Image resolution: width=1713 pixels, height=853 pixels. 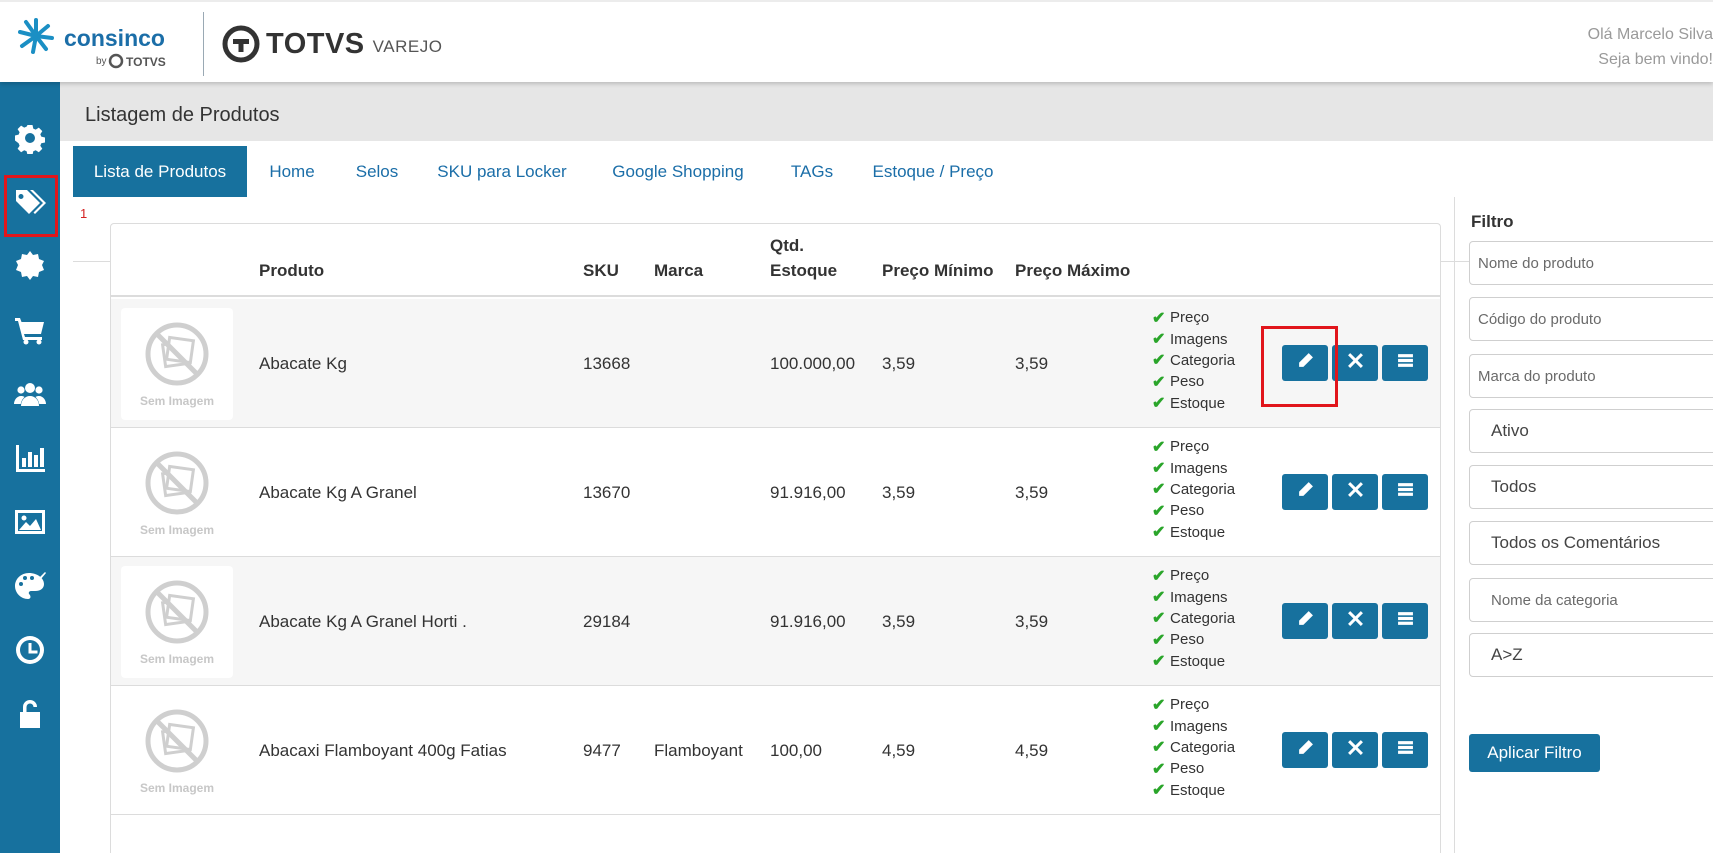 I want to click on tab-lista-de-produtos: Lista de Produtos, so click(x=160, y=171).